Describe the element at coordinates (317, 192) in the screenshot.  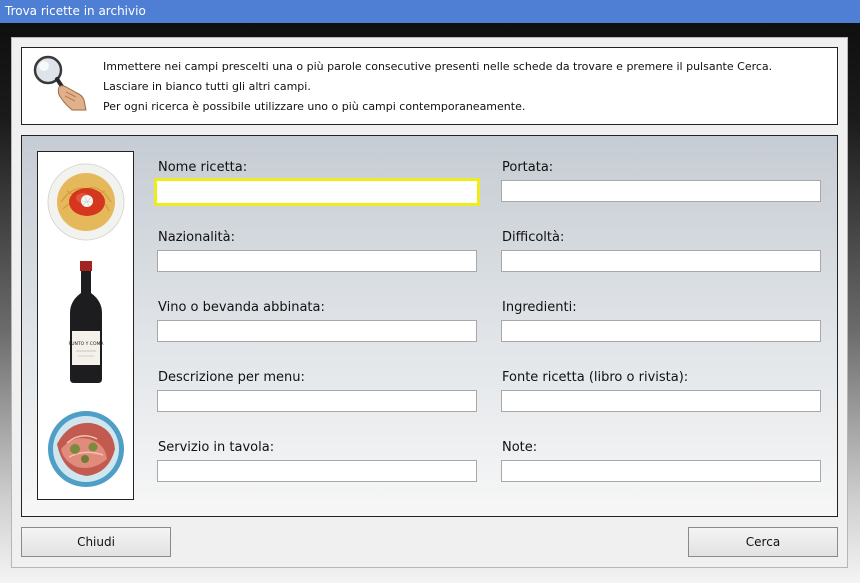
I see `nome-ricetta-input` at that location.